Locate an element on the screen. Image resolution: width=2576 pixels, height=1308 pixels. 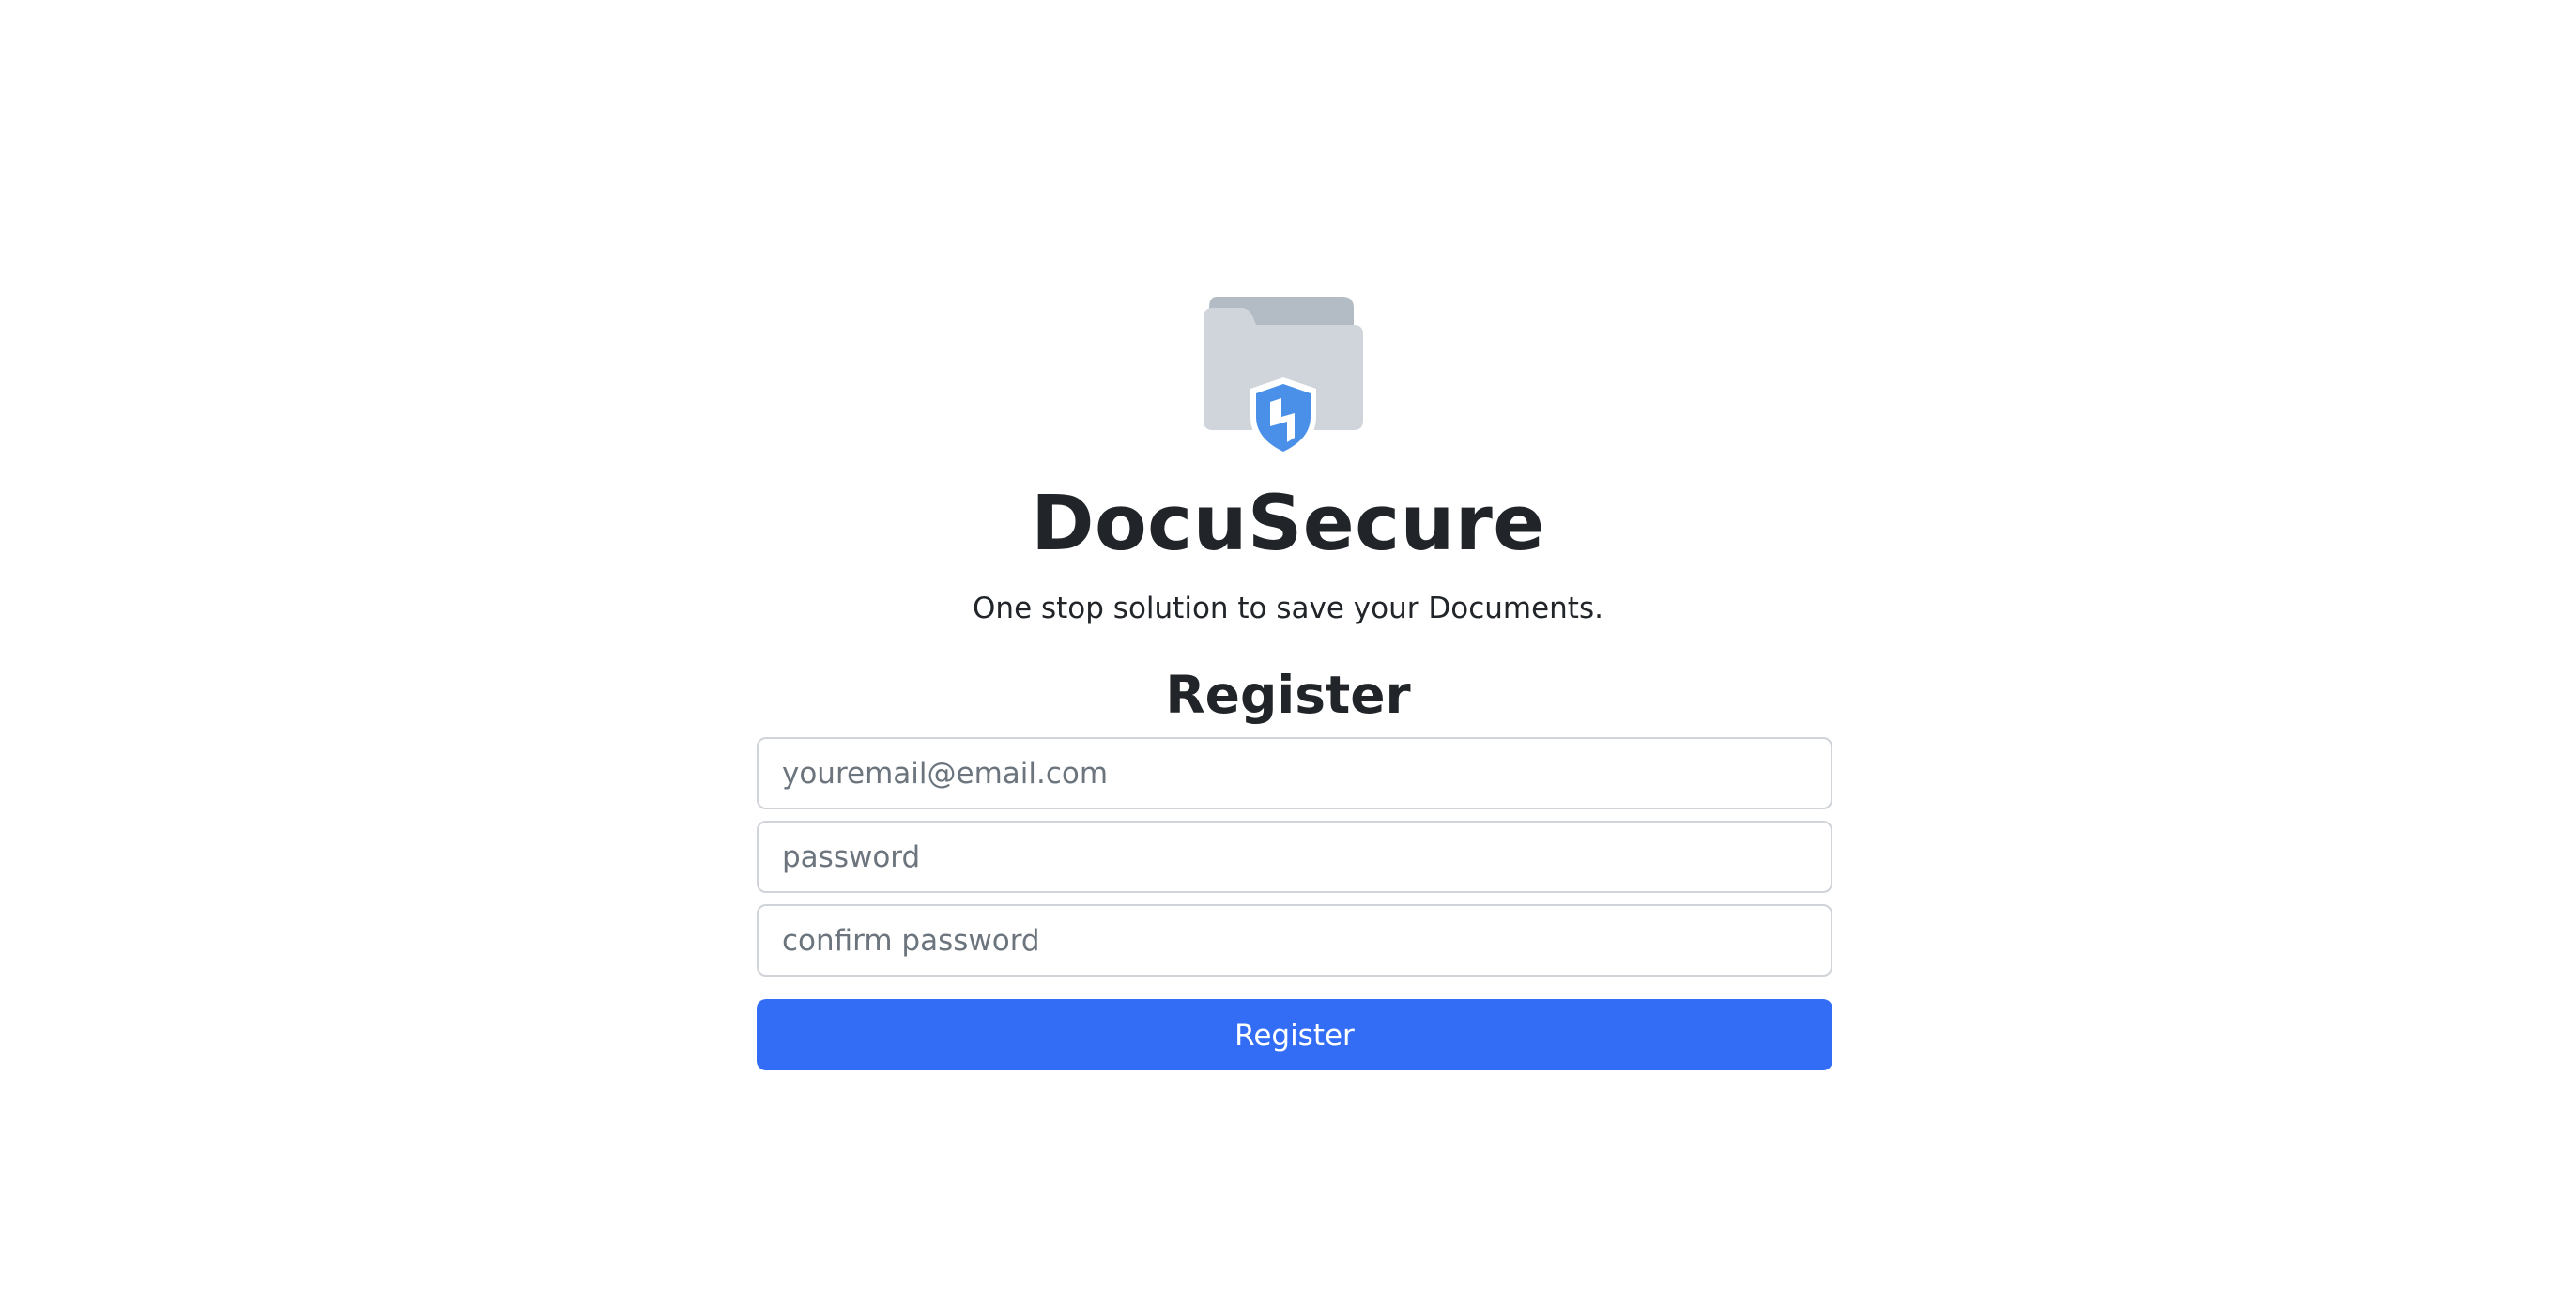
register-form: Register is located at coordinates (1294, 904).